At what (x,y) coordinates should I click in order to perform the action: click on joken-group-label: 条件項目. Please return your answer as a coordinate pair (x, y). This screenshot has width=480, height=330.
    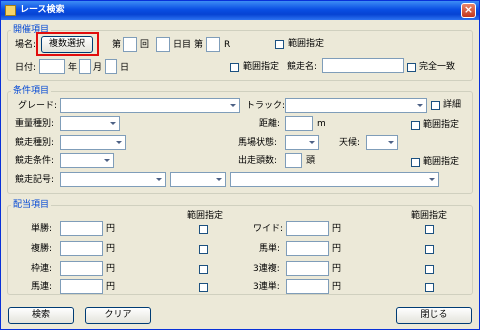
    Looking at the image, I should click on (31, 91).